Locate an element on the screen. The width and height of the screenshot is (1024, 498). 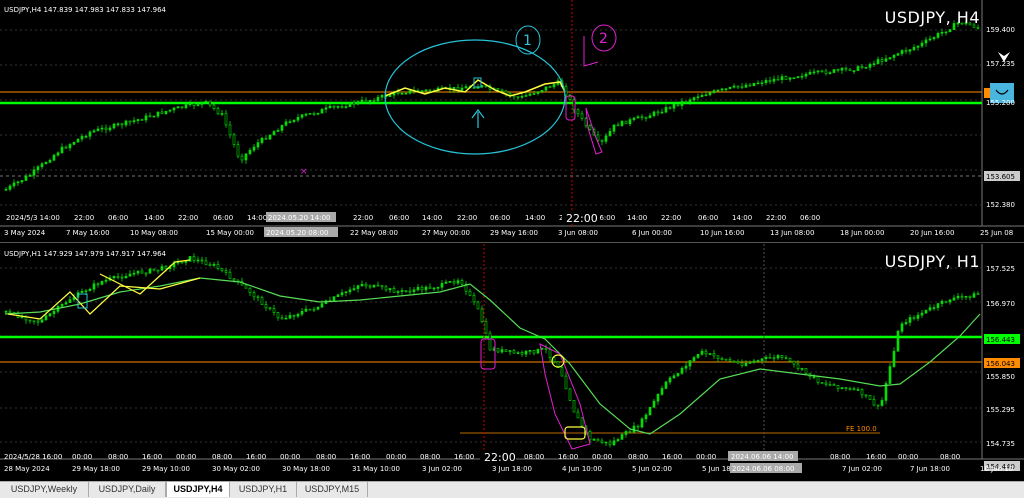
h1-date-tick: 3 Jun 02:00 is located at coordinates (442, 469).